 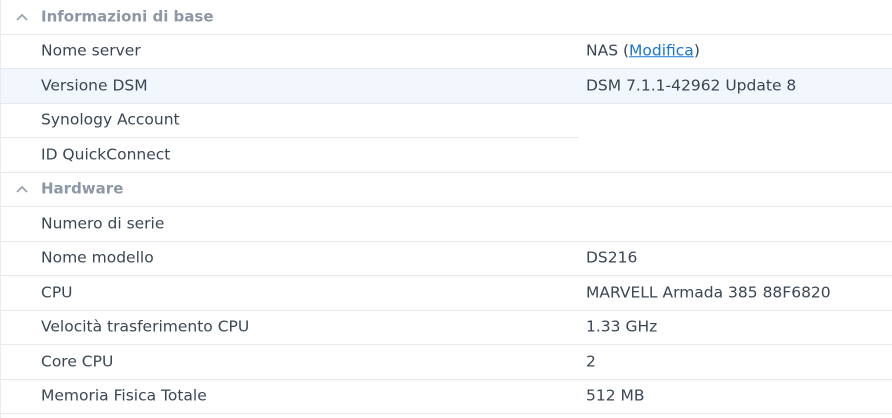 I want to click on row-cpu-clock: Velocità trasferimento CPU 1.33 GHz, so click(x=446, y=328).